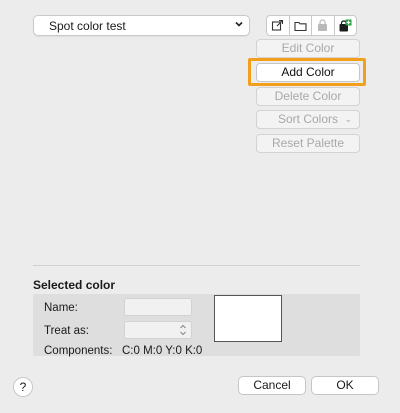 This screenshot has height=413, width=400. I want to click on treat-as-label: Treat as:, so click(66, 331).